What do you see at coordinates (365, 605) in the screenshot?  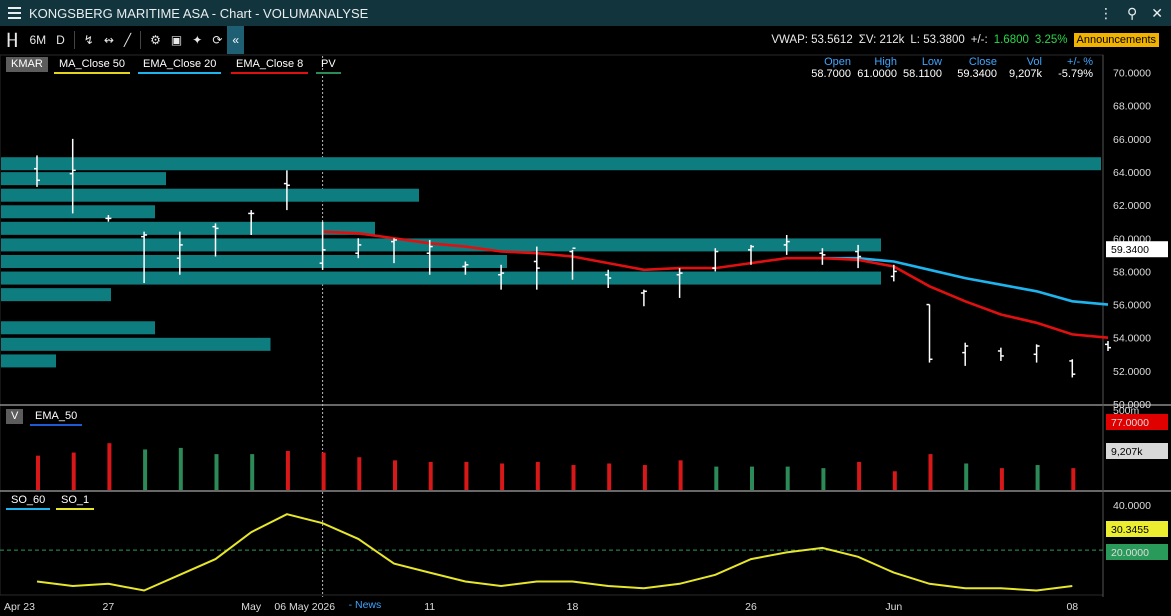 I see `news-tag: - News` at bounding box center [365, 605].